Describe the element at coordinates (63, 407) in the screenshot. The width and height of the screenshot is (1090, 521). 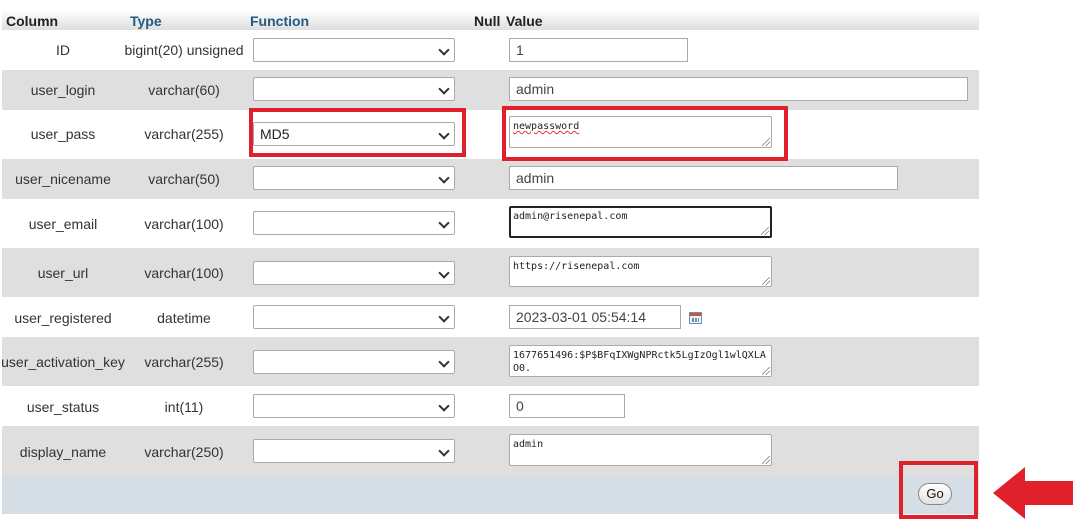
I see `column-name: user_status` at that location.